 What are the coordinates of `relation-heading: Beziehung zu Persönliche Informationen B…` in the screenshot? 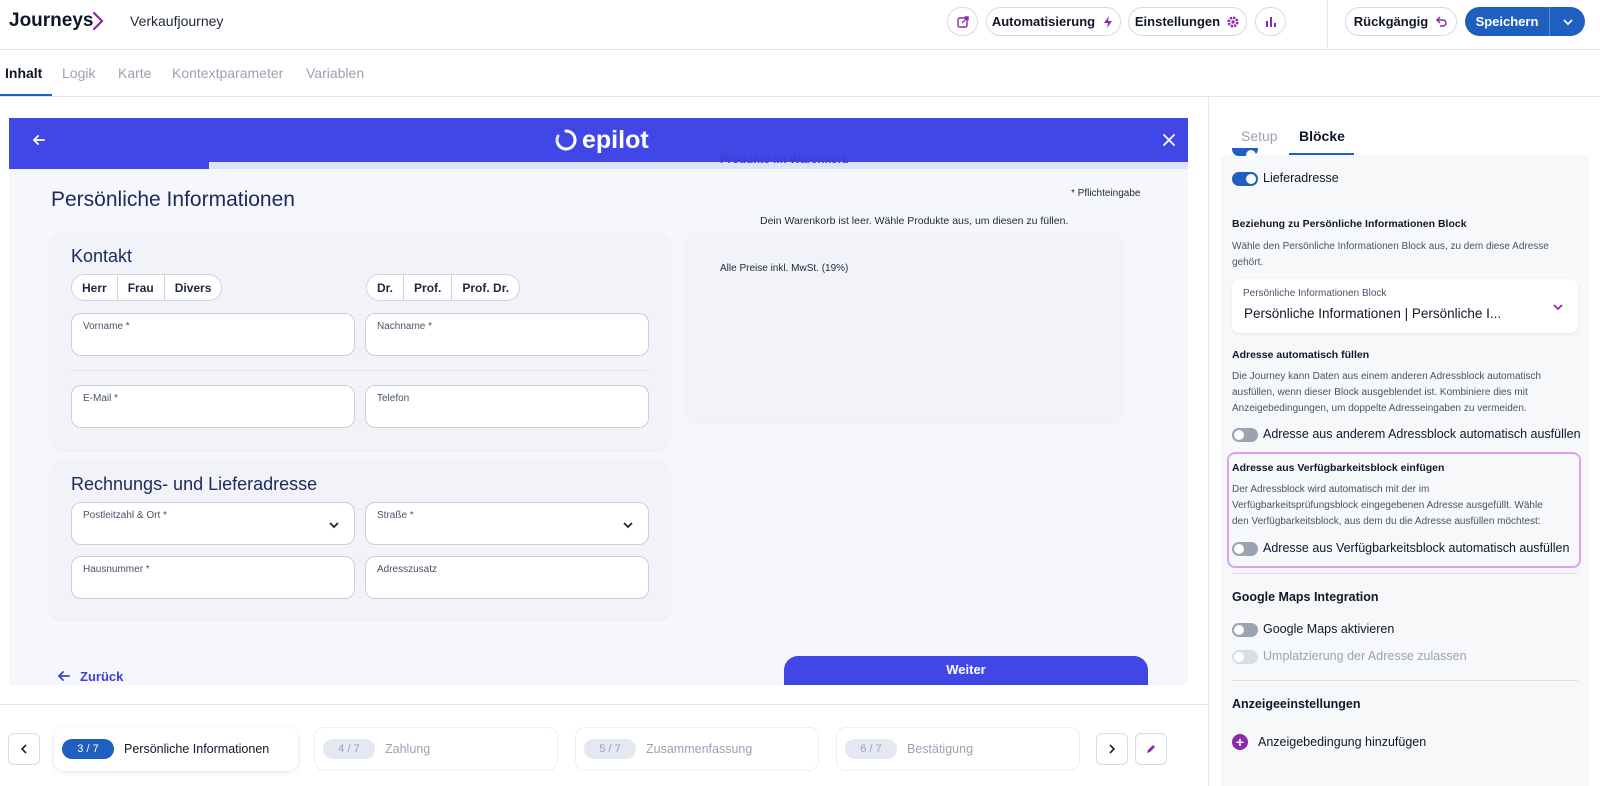 It's located at (1349, 224).